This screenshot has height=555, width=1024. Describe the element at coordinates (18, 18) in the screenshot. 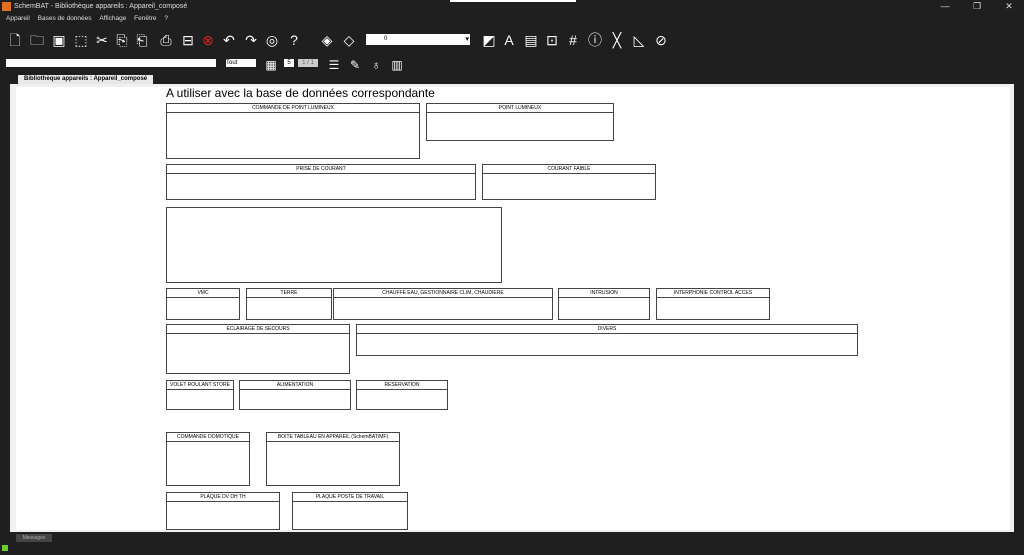

I see `menu-appareil: Appareil` at that location.